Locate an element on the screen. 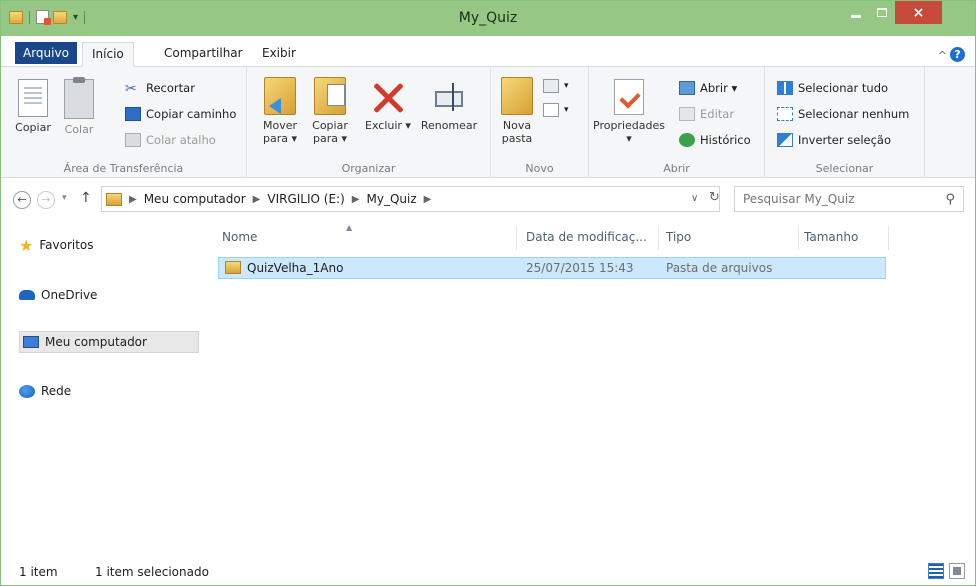 Image resolution: width=976 pixels, height=586 pixels. folder-icon is located at coordinates (233, 267).